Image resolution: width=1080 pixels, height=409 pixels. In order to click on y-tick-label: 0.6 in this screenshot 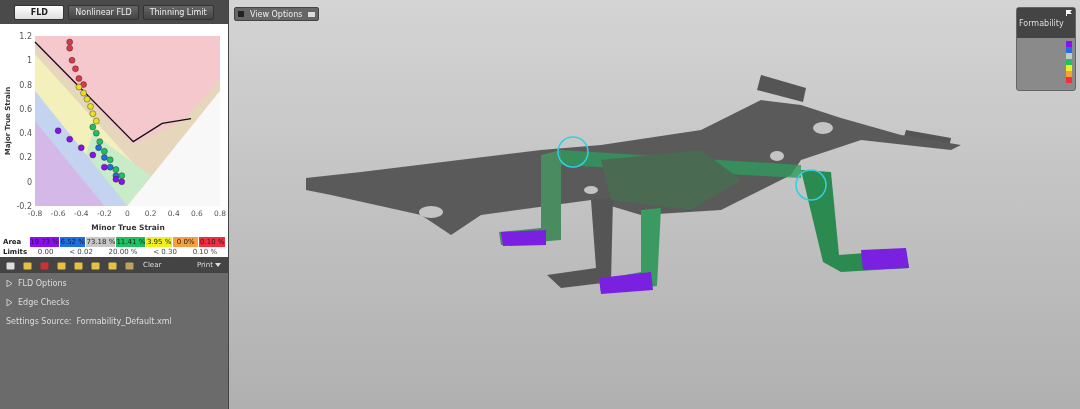, I will do `click(25, 109)`.